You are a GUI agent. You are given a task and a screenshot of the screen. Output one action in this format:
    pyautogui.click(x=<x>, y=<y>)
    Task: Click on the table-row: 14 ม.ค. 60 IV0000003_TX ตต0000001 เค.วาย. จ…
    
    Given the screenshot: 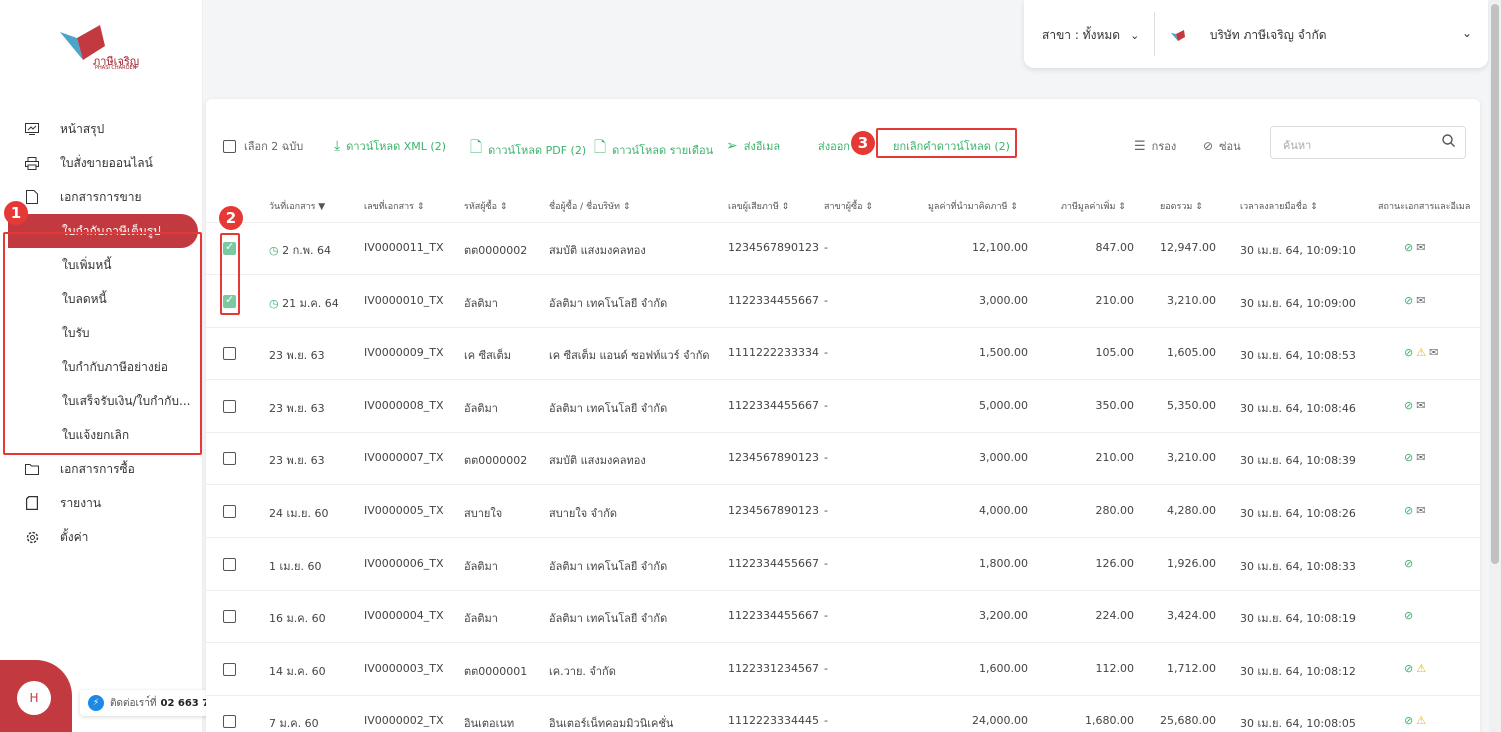 What is the action you would take?
    pyautogui.click(x=843, y=670)
    